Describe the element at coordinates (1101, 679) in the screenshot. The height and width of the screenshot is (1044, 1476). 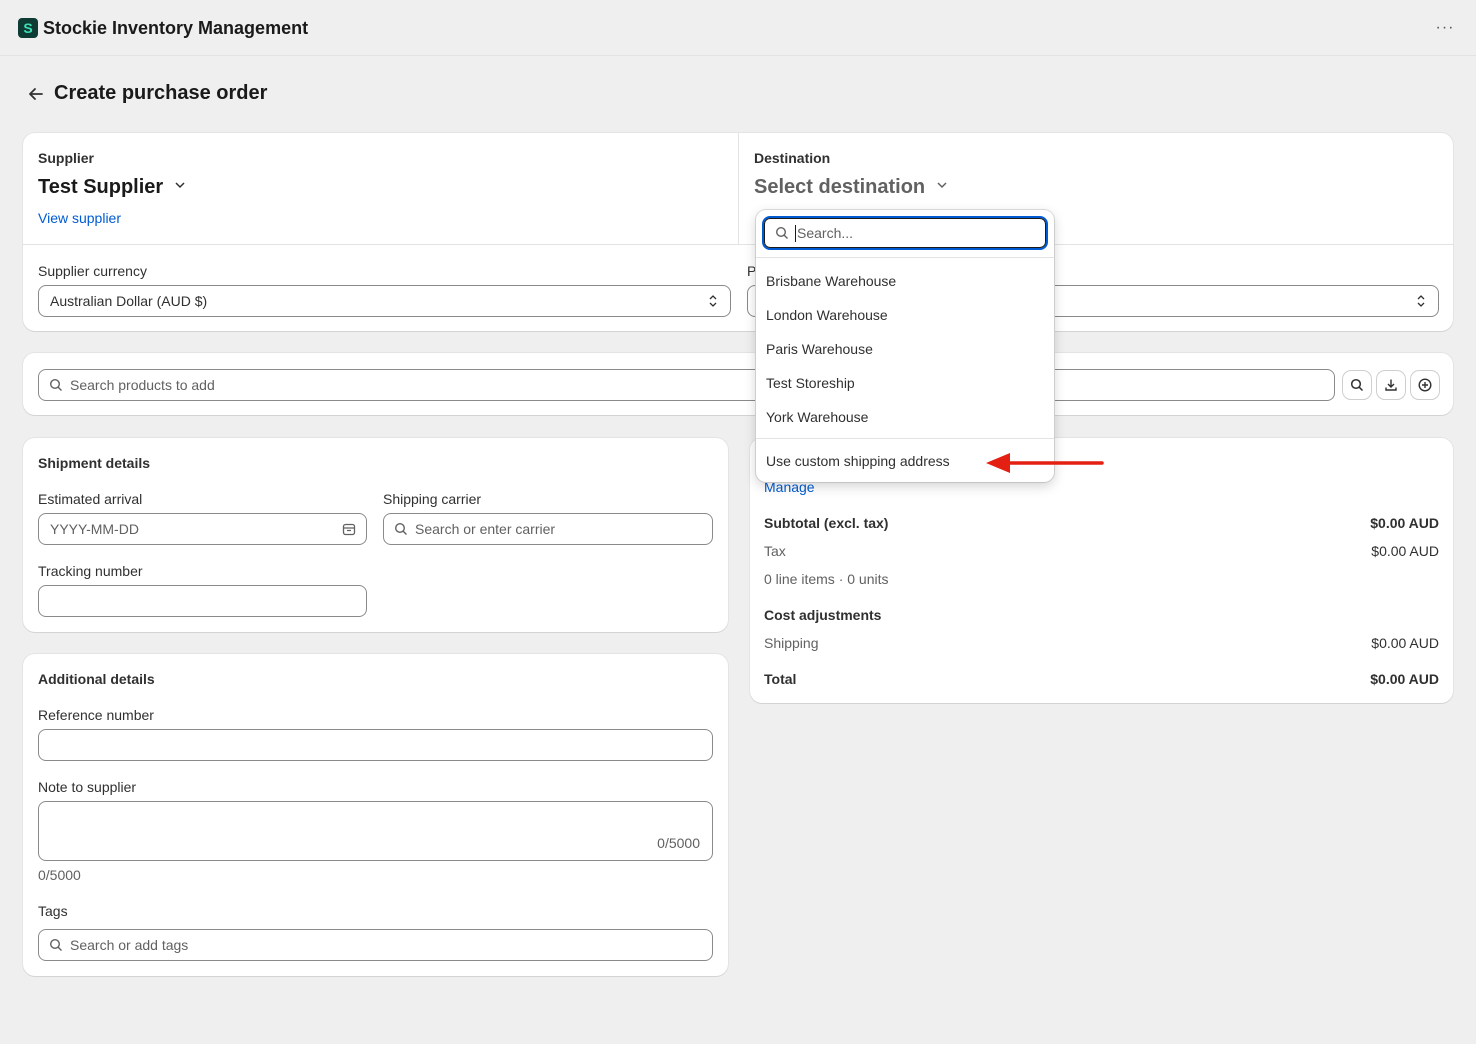
I see `total-row: Total $0.00 AUD` at that location.